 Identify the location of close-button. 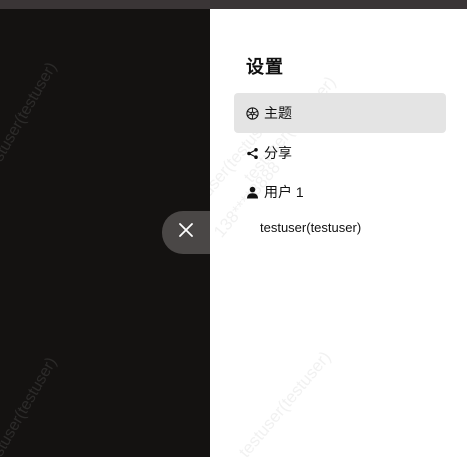
(186, 232).